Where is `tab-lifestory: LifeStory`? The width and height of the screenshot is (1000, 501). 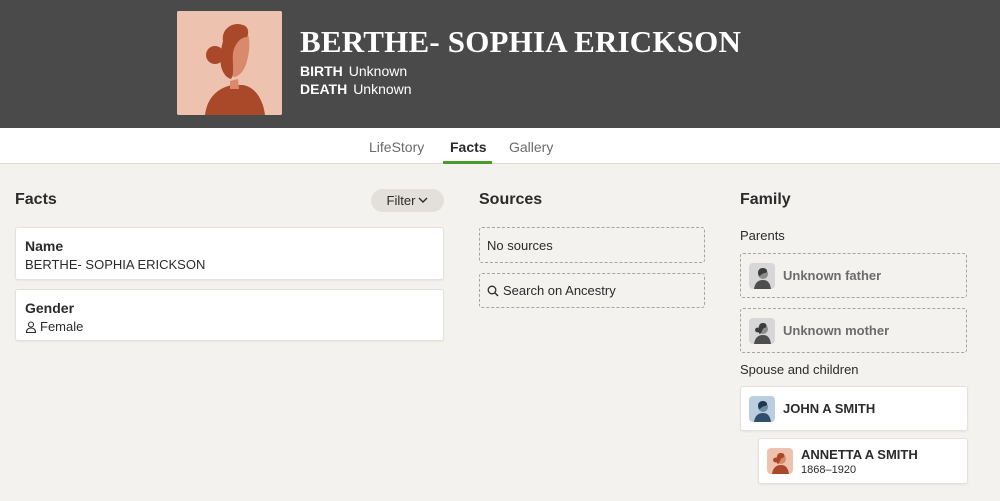
tab-lifestory: LifeStory is located at coordinates (396, 147).